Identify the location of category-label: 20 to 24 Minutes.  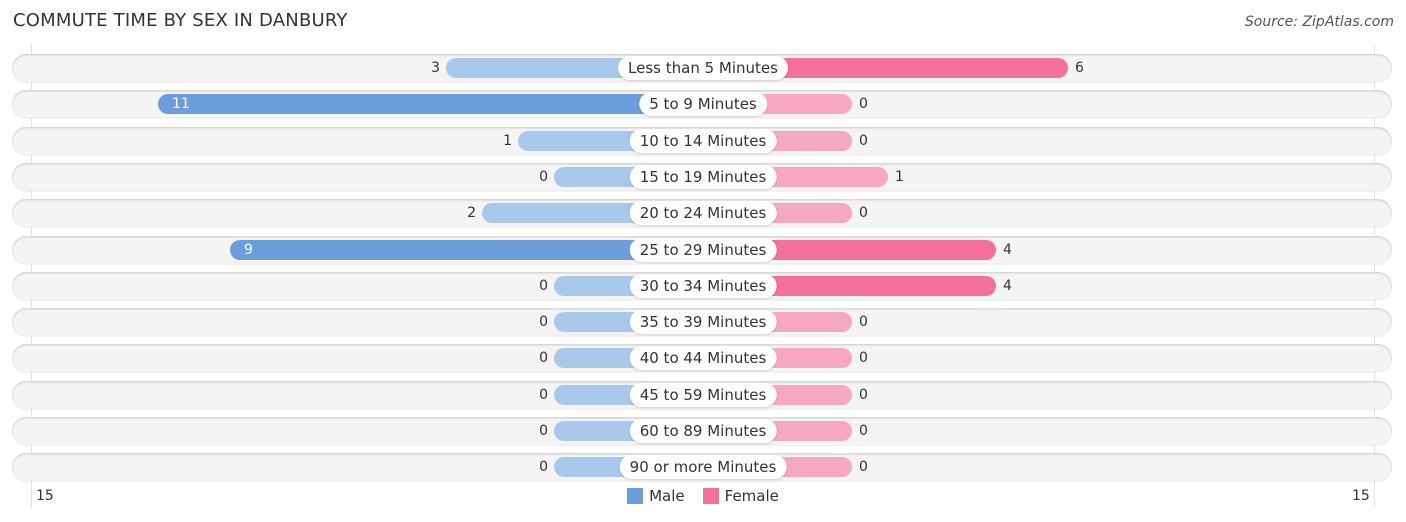
(703, 213).